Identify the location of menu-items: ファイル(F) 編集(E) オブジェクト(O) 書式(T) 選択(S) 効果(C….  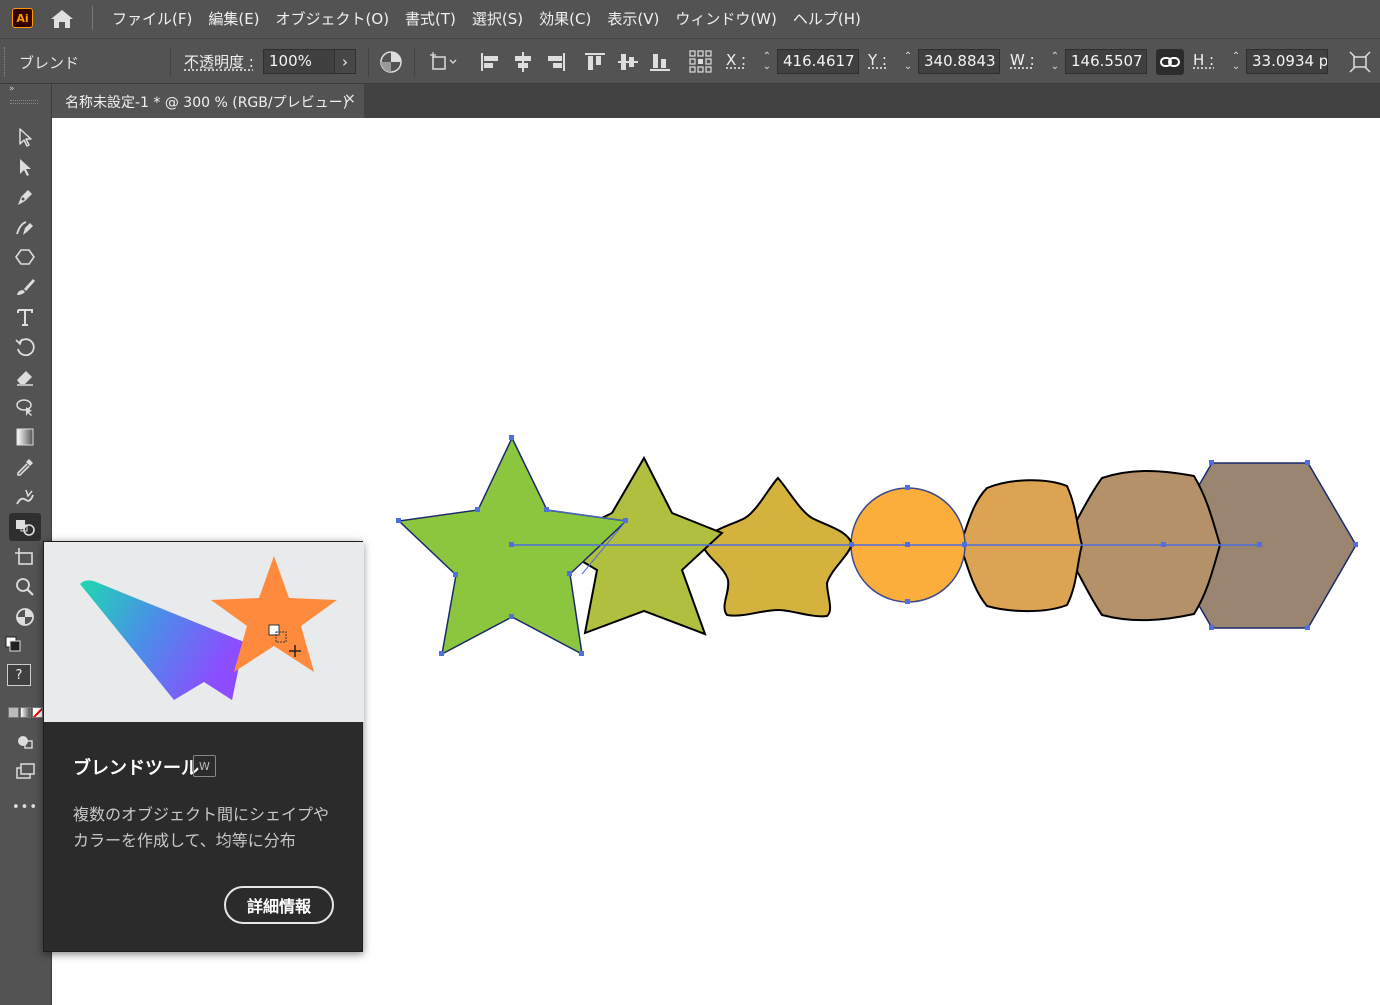
(486, 18).